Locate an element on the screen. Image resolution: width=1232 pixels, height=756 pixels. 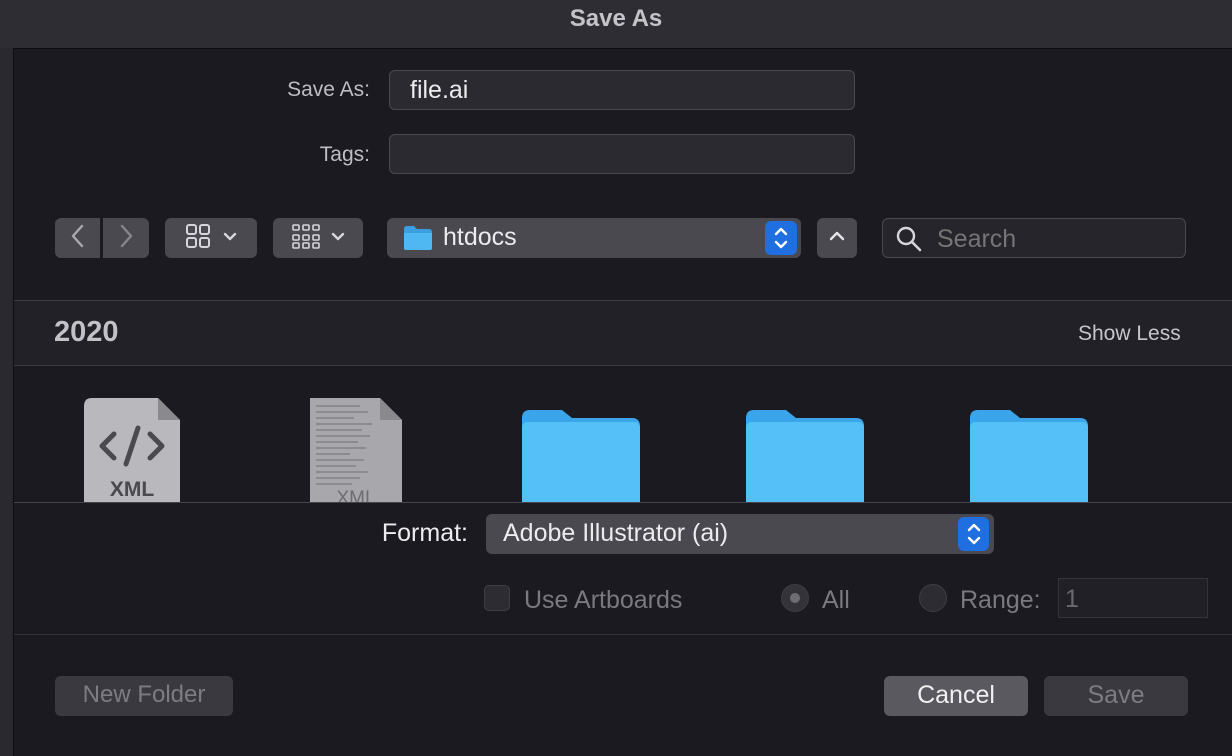
use-artboards-checkbox is located at coordinates (497, 598).